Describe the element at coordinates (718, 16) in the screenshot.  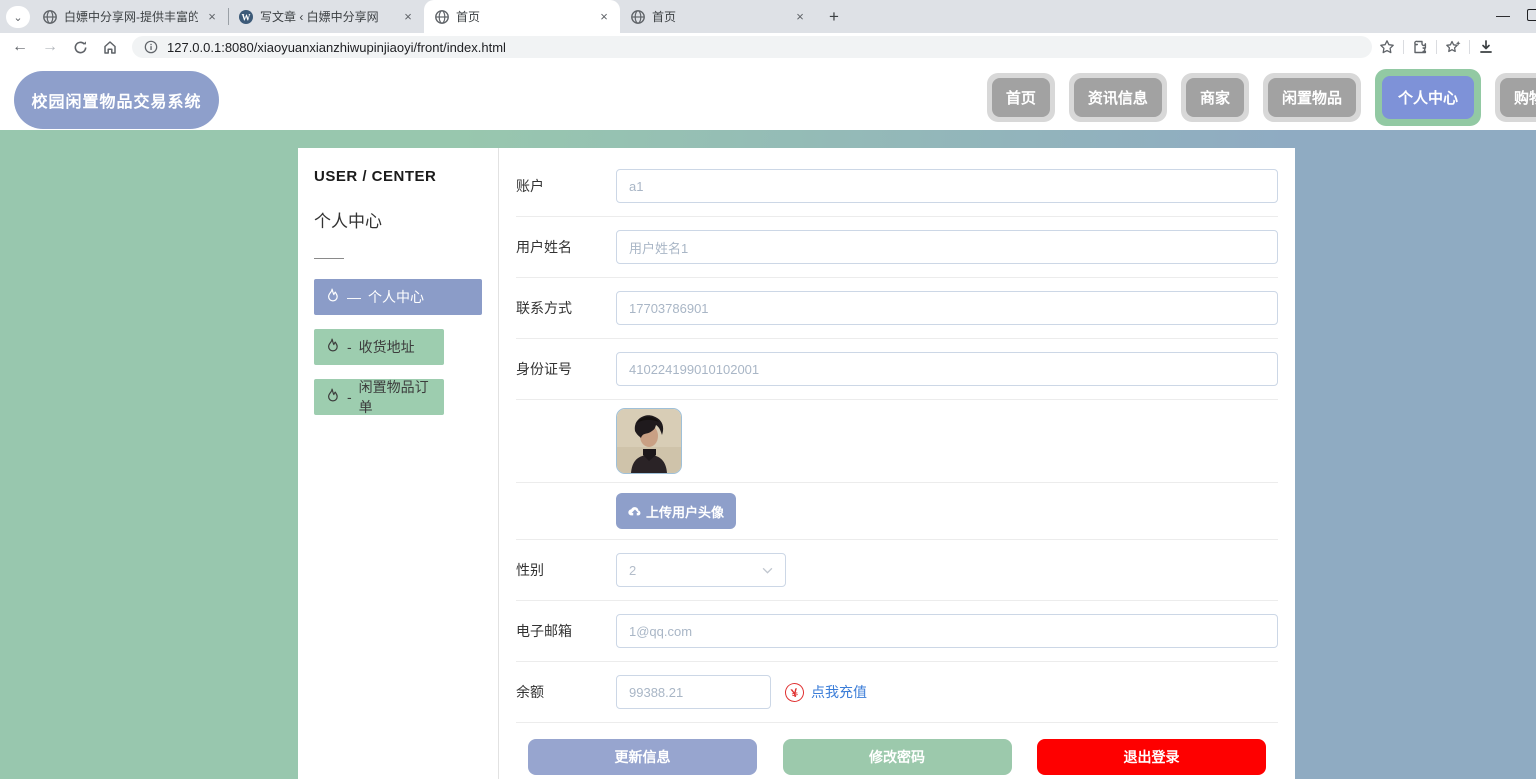
I see `browser-tab: 首页 ×` at that location.